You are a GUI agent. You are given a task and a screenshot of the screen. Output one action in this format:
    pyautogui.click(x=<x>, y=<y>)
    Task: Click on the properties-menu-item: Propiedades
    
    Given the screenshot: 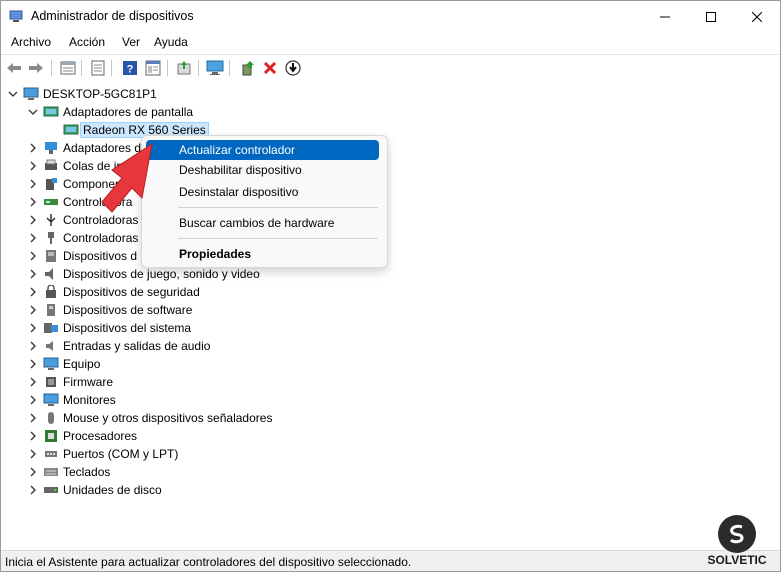 What is the action you would take?
    pyautogui.click(x=262, y=254)
    